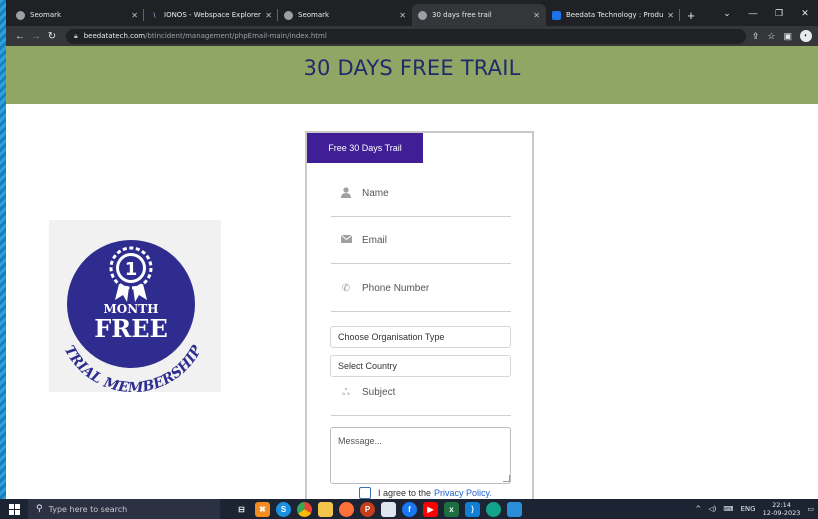 The image size is (818, 519). I want to click on url-host: beedatatech.com, so click(114, 36).